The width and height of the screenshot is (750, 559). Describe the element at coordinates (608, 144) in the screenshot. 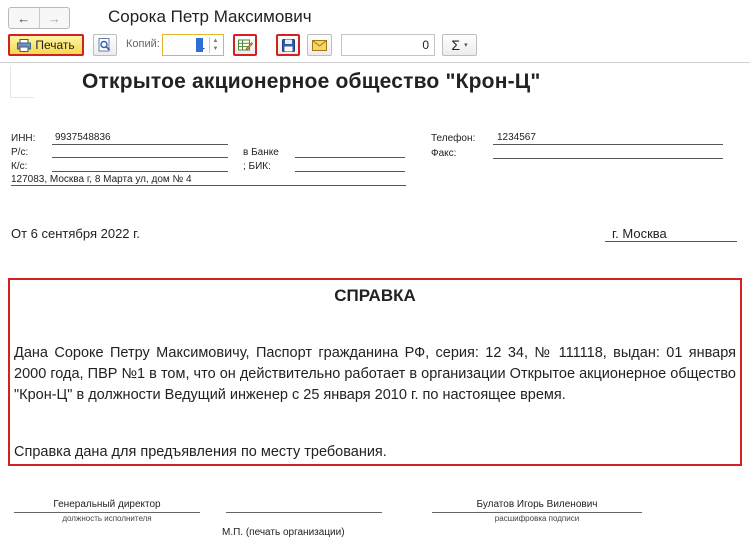

I see `phone-underline` at that location.